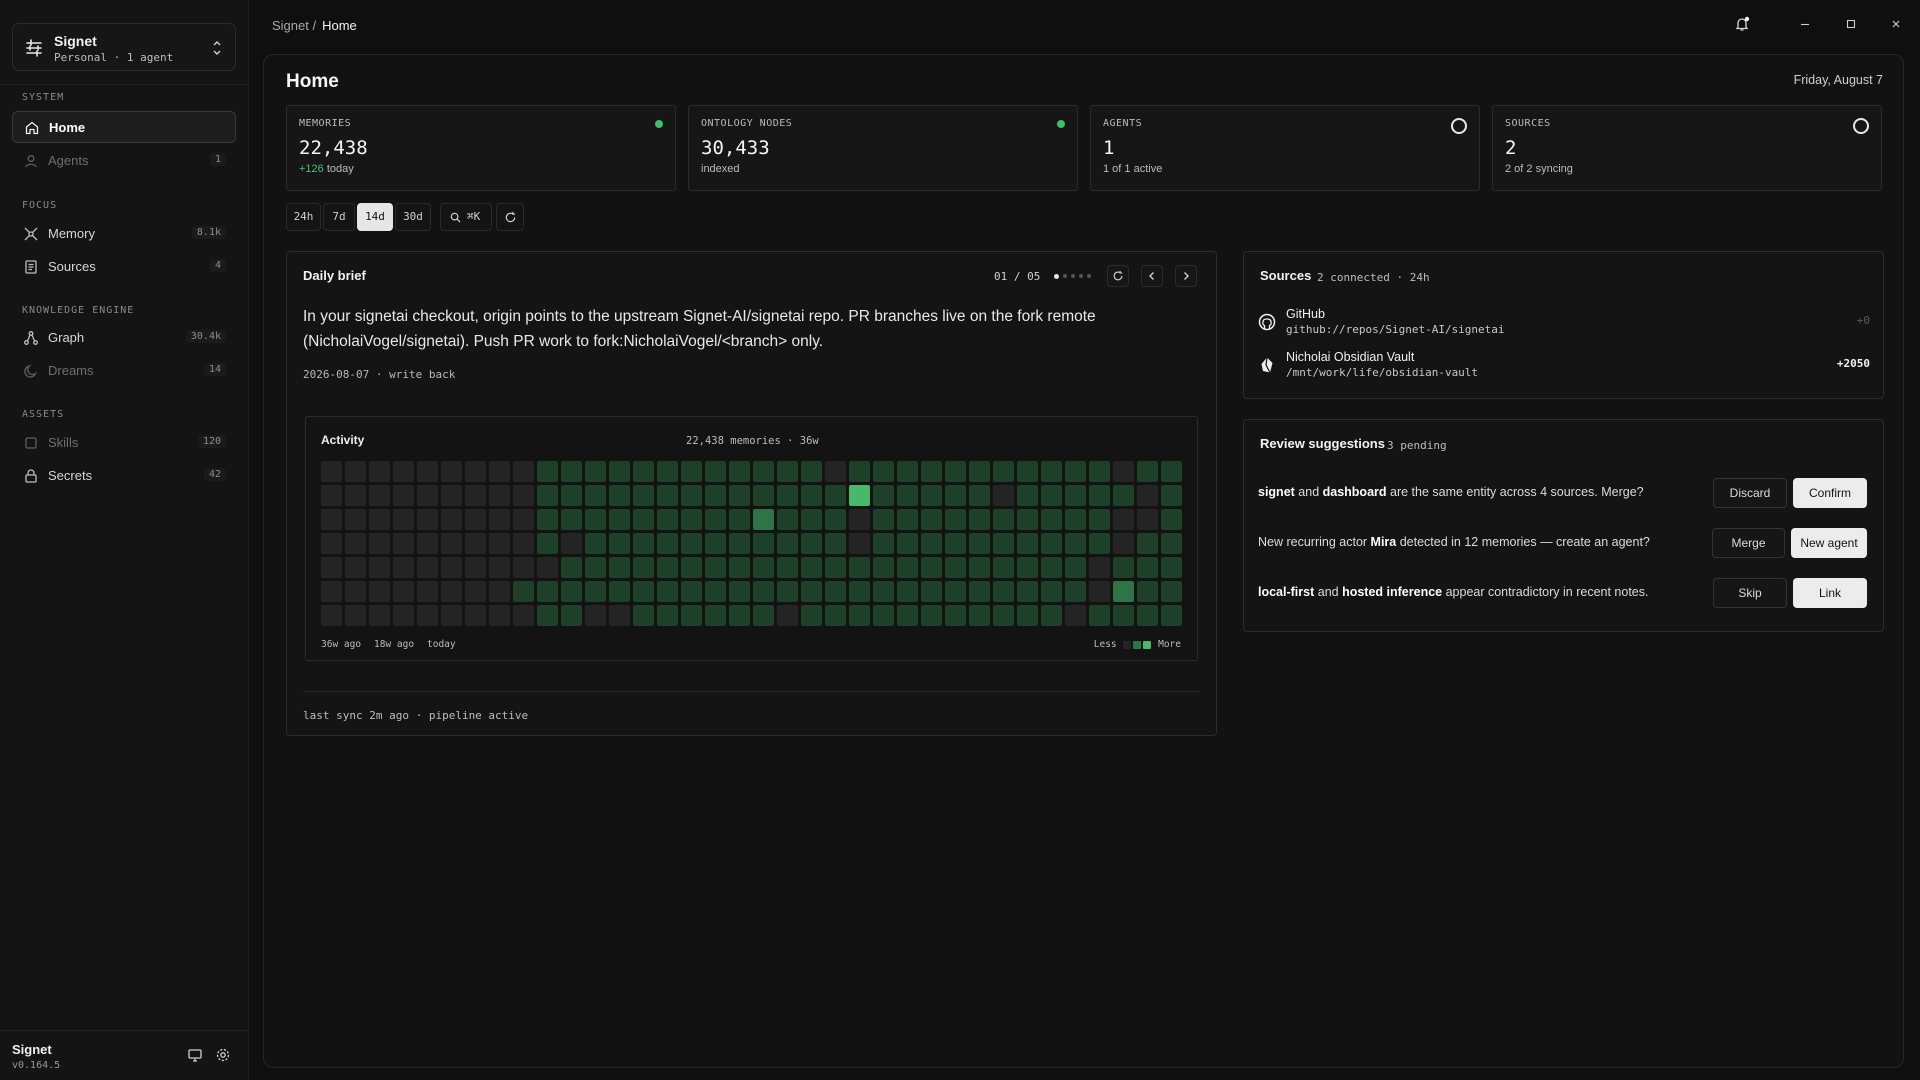  What do you see at coordinates (124, 234) in the screenshot?
I see `sidebar-item-memory: Memory 8.1k` at bounding box center [124, 234].